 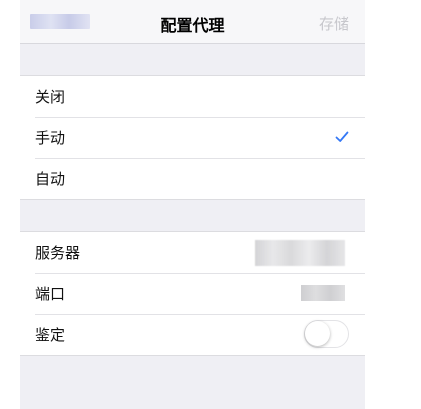 I want to click on navigation-bar: 配置代理 存储, so click(x=192, y=22).